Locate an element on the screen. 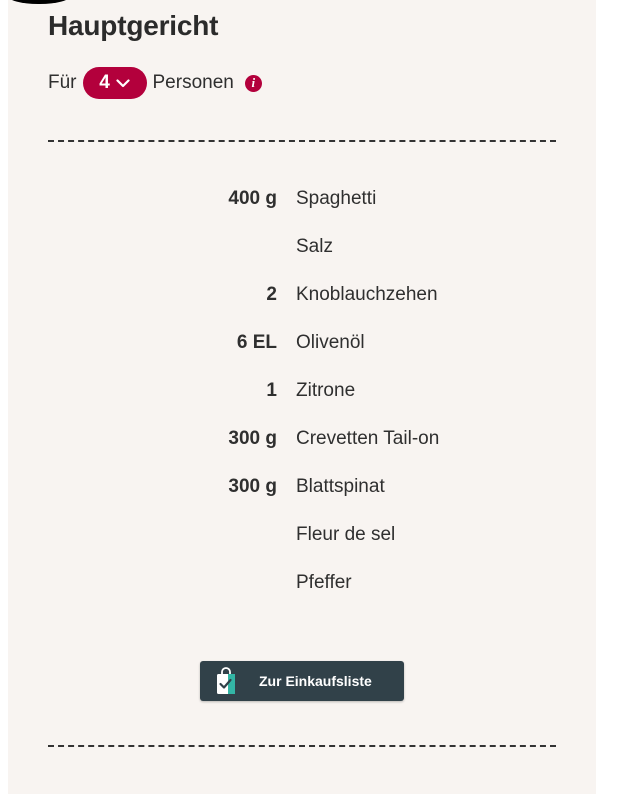  ingredient-quantity: 6 EL is located at coordinates (256, 342).